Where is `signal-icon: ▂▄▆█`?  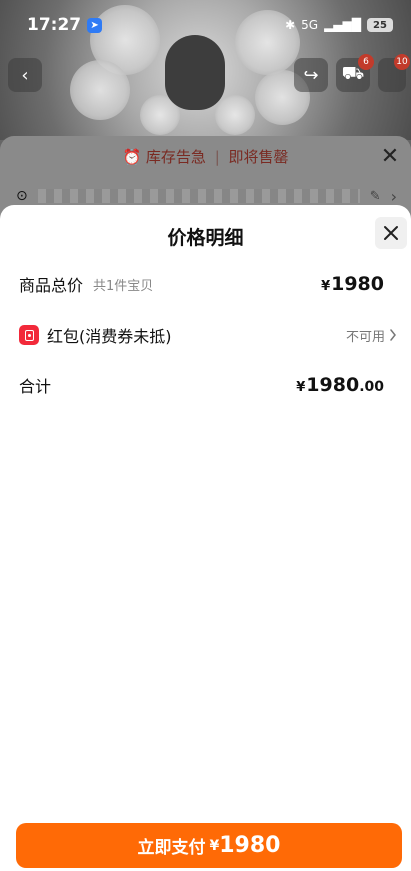
signal-icon: ▂▄▆█ is located at coordinates (342, 25).